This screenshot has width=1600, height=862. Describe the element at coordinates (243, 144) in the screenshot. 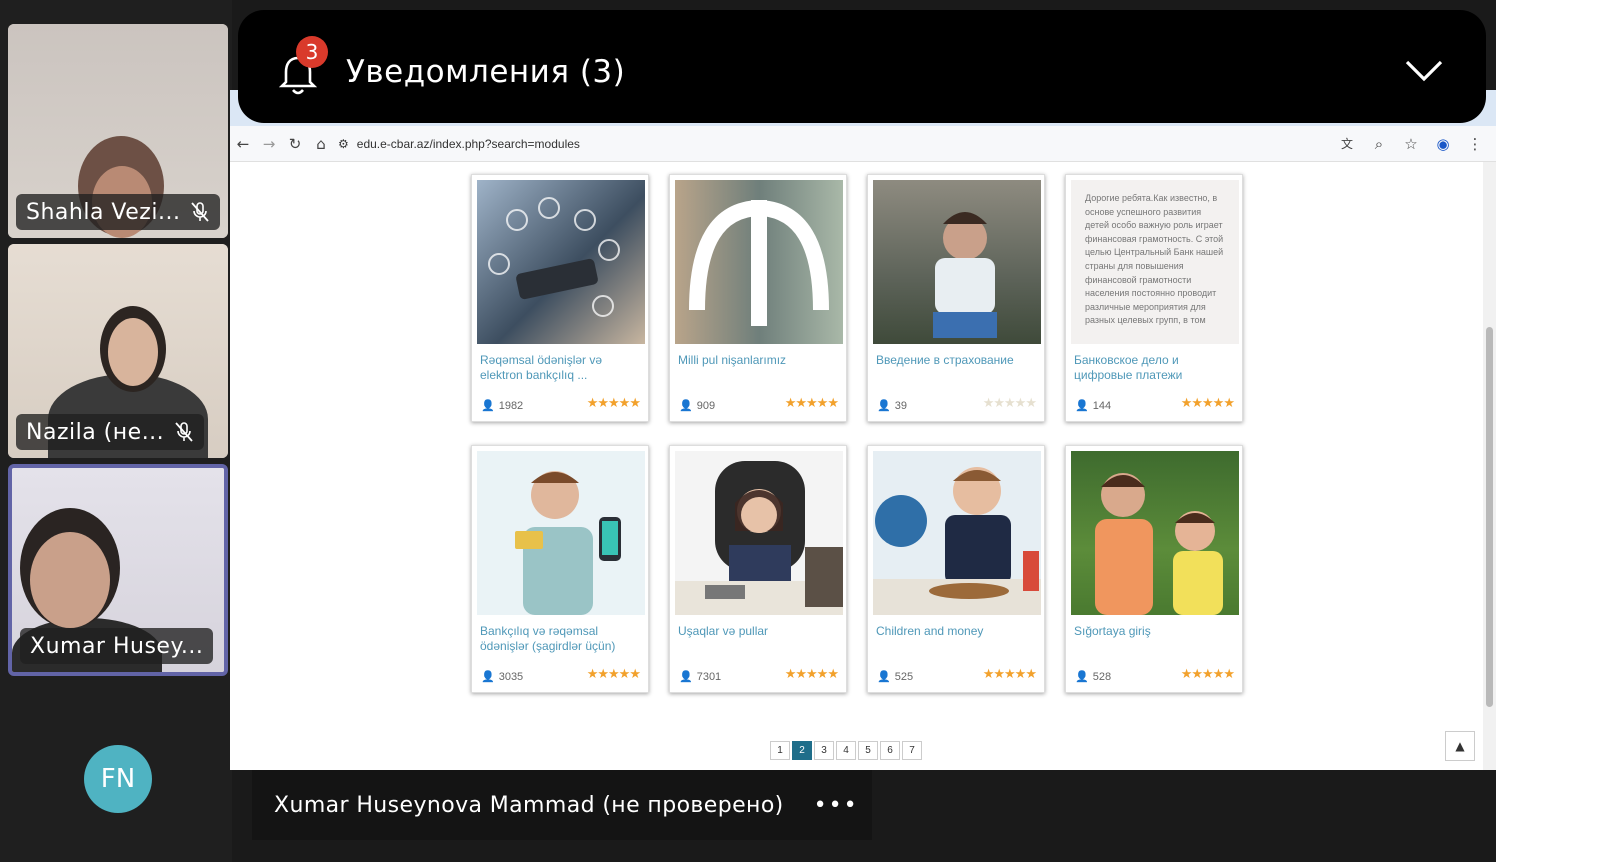

I see `back-icon: ←` at that location.